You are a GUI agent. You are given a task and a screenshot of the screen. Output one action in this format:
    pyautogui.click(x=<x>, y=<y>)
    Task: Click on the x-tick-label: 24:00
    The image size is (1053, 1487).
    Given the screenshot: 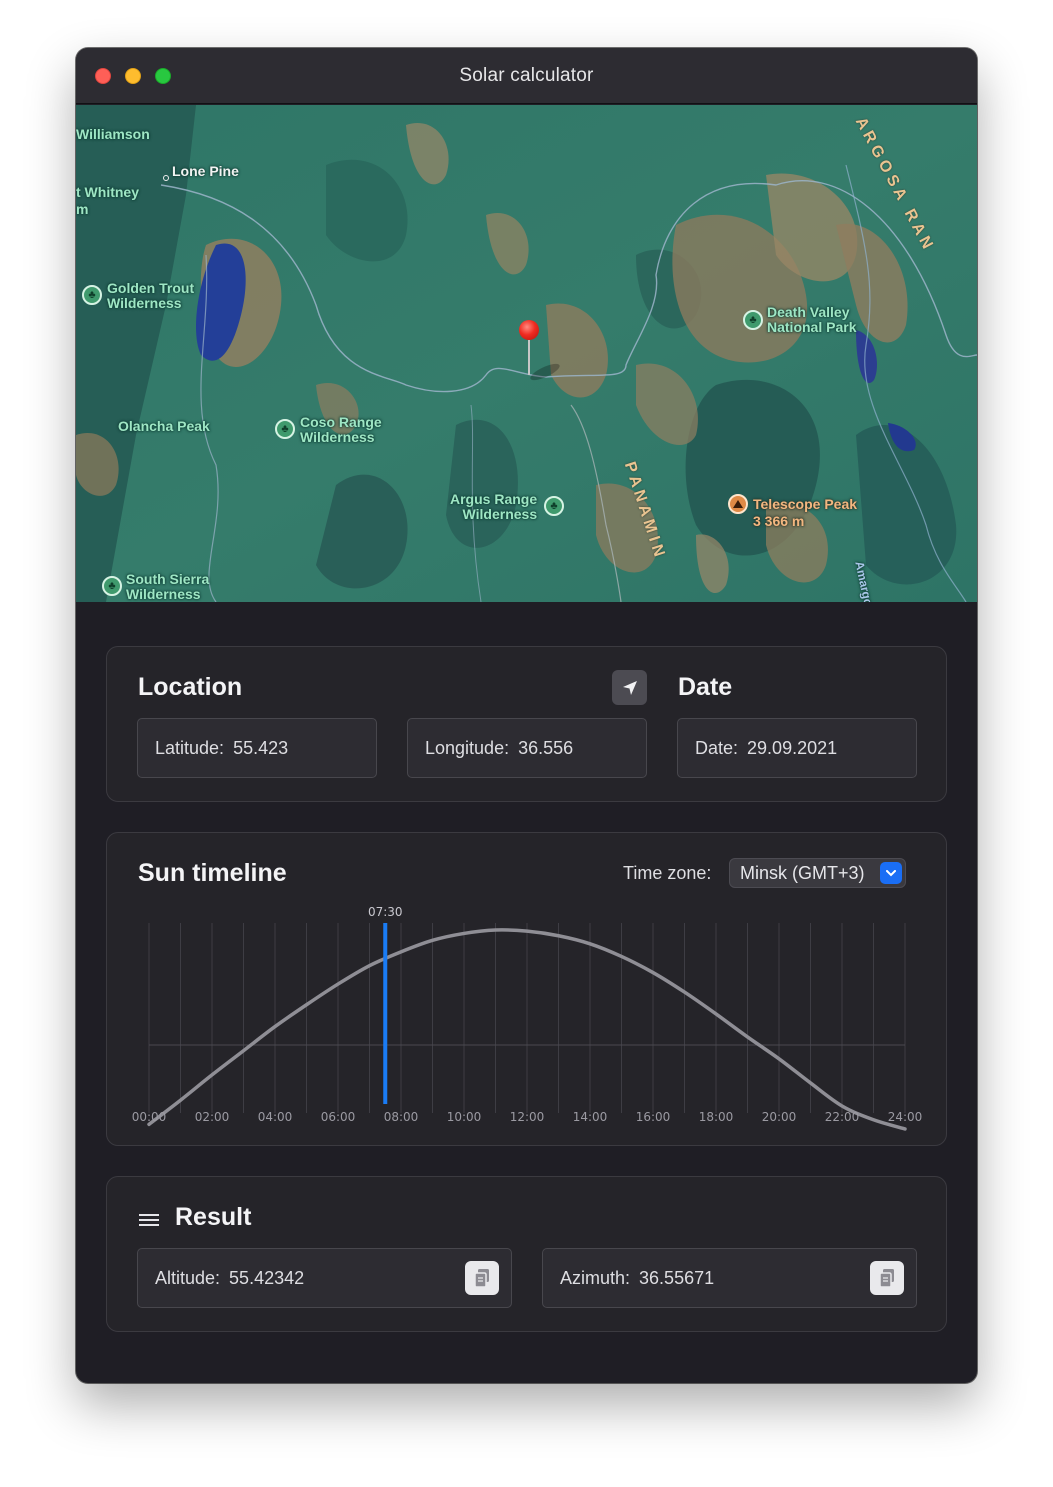 What is the action you would take?
    pyautogui.click(x=905, y=1117)
    